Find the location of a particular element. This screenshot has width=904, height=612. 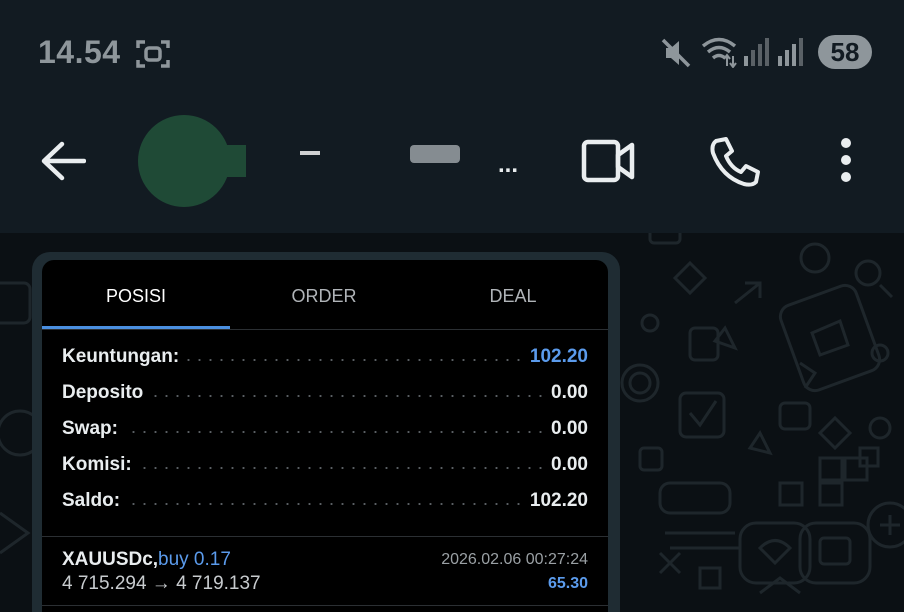

back-arrow-icon is located at coordinates (63, 163).